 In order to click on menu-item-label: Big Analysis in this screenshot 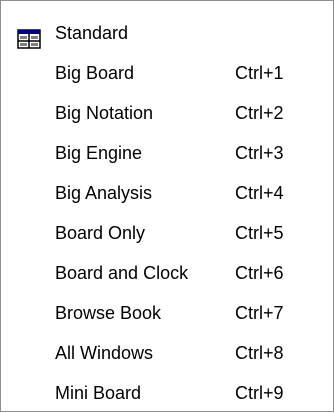, I will do `click(104, 193)`.